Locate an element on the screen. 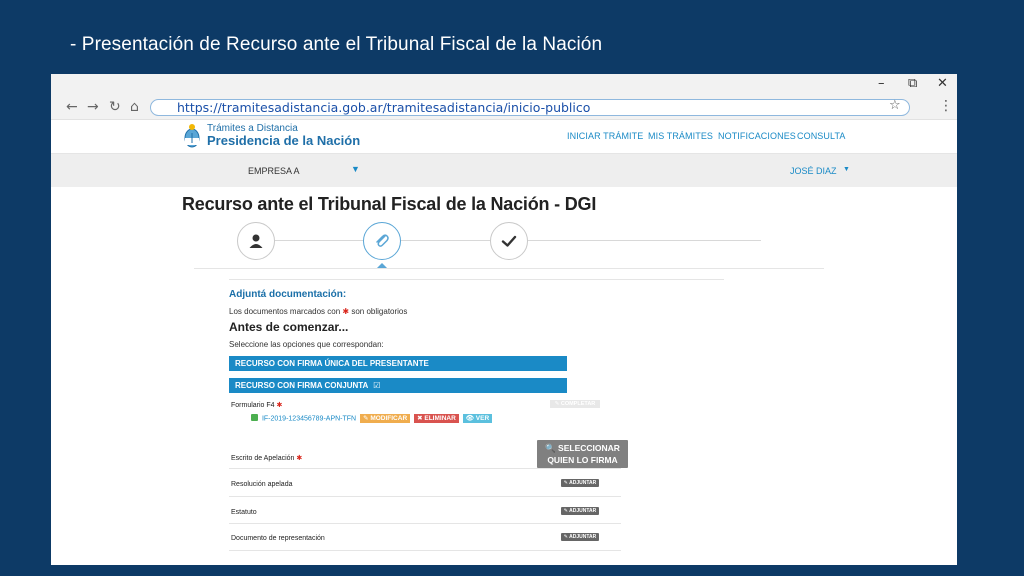 The width and height of the screenshot is (1024, 576). step-documentacion is located at coordinates (382, 241).